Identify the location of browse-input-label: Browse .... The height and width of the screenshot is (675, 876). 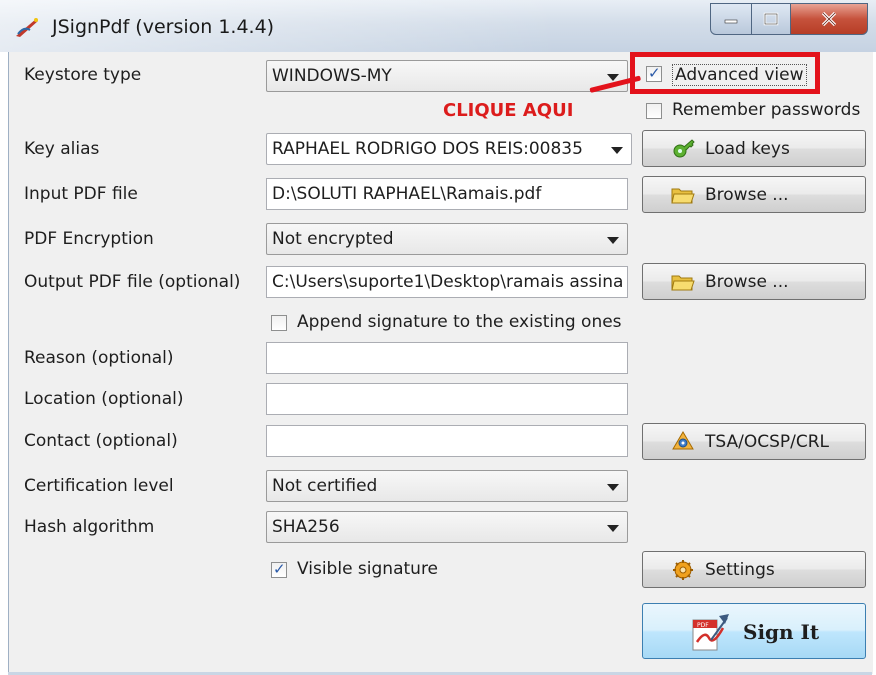
(747, 195).